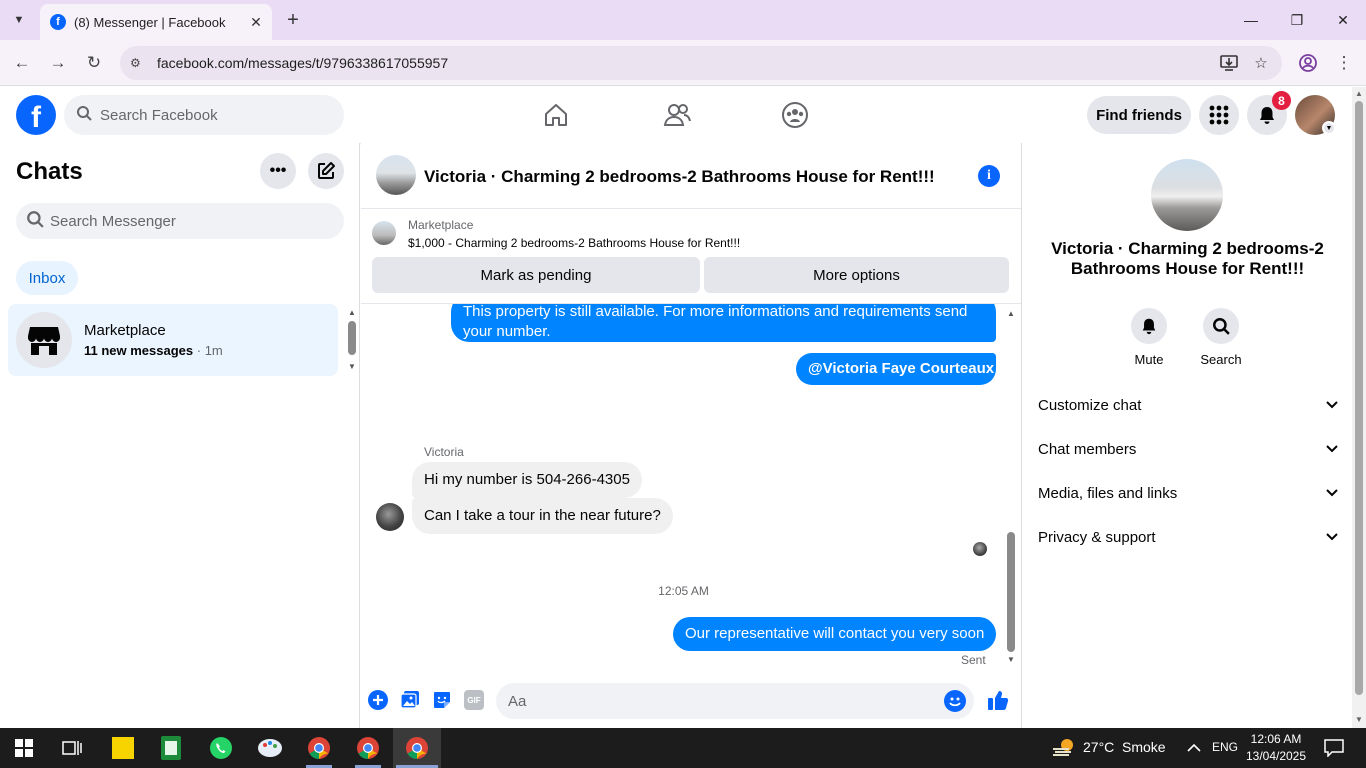 The width and height of the screenshot is (1366, 768). Describe the element at coordinates (1229, 63) in the screenshot. I see `install-app-icon` at that location.